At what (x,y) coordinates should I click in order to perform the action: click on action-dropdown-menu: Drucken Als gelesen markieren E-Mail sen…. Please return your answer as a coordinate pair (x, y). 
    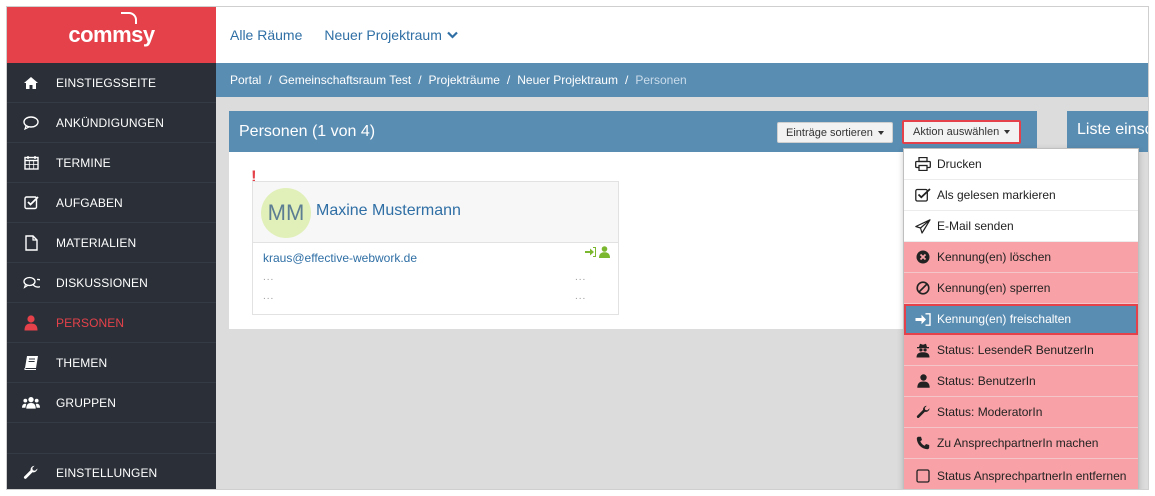
    Looking at the image, I should click on (1021, 318).